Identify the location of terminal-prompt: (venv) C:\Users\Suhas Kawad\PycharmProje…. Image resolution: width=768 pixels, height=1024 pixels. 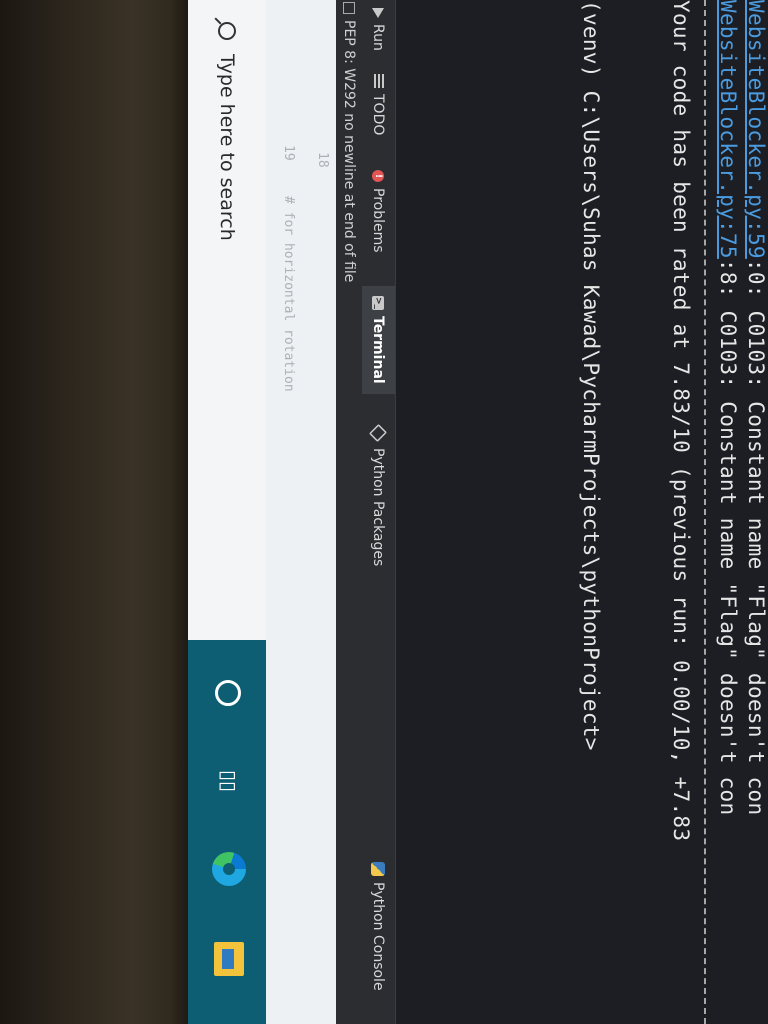
(591, 375).